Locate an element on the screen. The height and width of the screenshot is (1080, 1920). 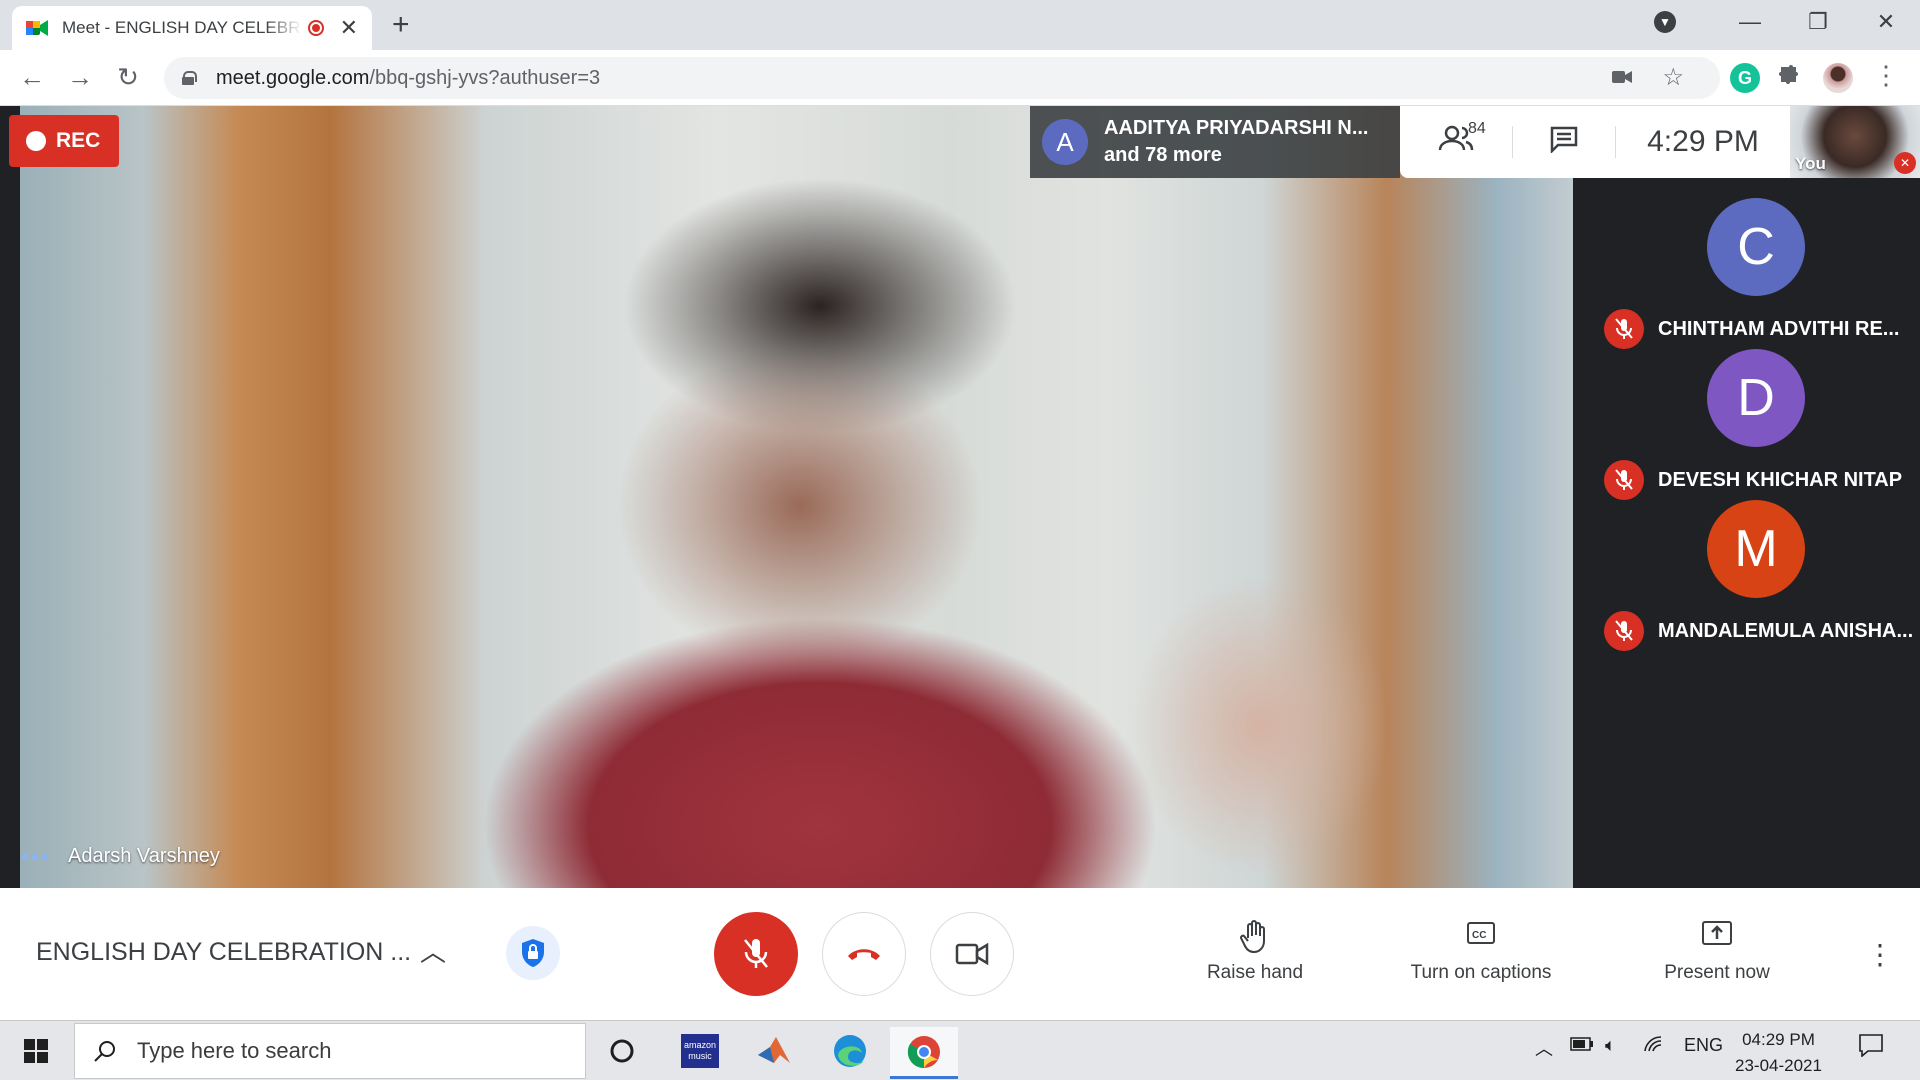
restore-icon: ❐ is located at coordinates (1818, 22).